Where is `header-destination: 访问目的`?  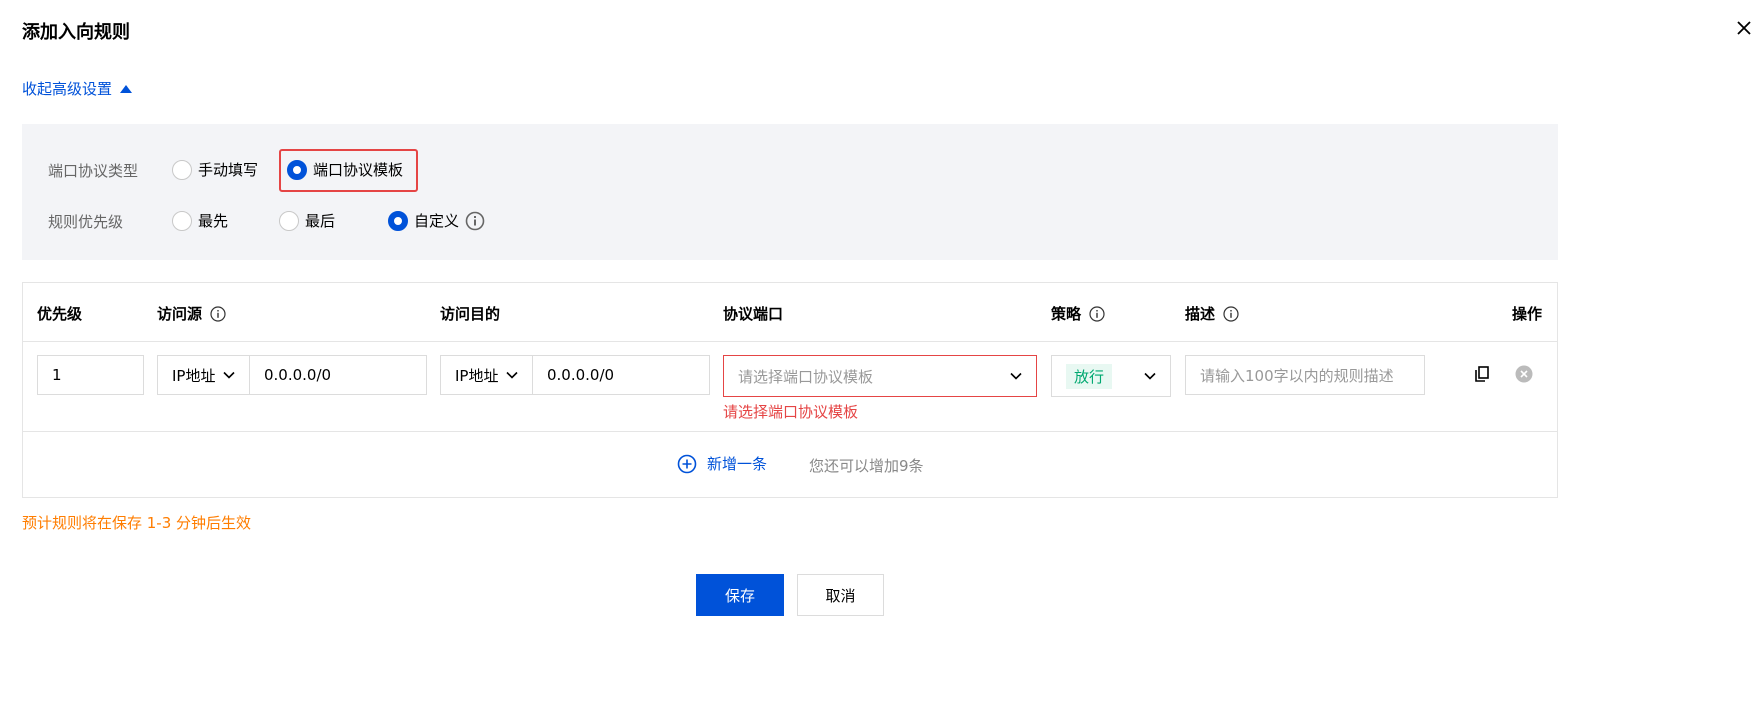
header-destination: 访问目的 is located at coordinates (470, 314).